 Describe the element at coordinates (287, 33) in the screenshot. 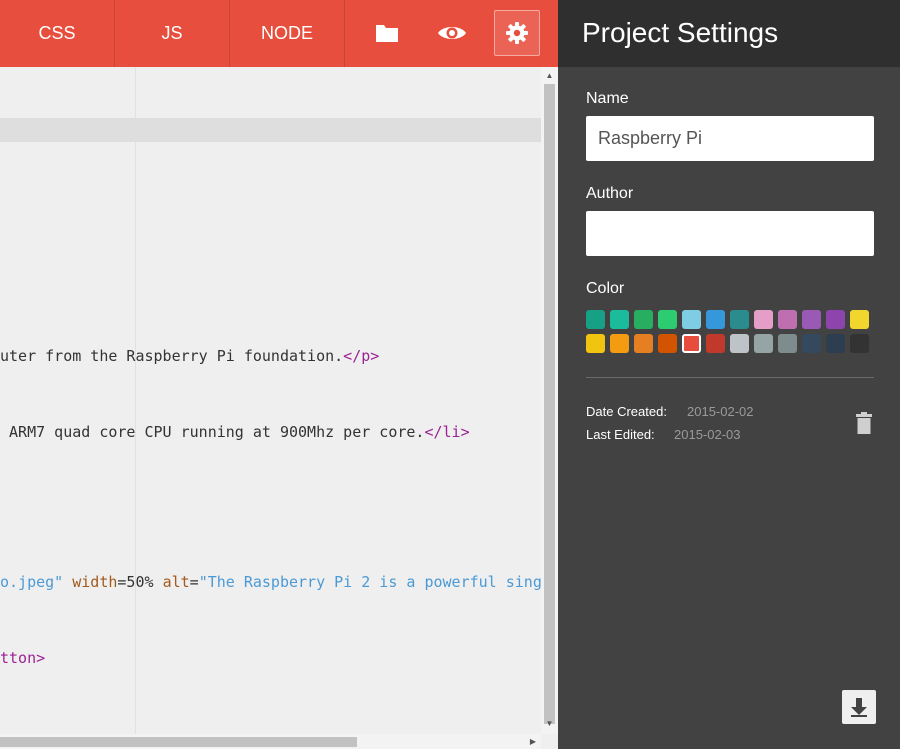

I see `tab-node: NODE` at that location.